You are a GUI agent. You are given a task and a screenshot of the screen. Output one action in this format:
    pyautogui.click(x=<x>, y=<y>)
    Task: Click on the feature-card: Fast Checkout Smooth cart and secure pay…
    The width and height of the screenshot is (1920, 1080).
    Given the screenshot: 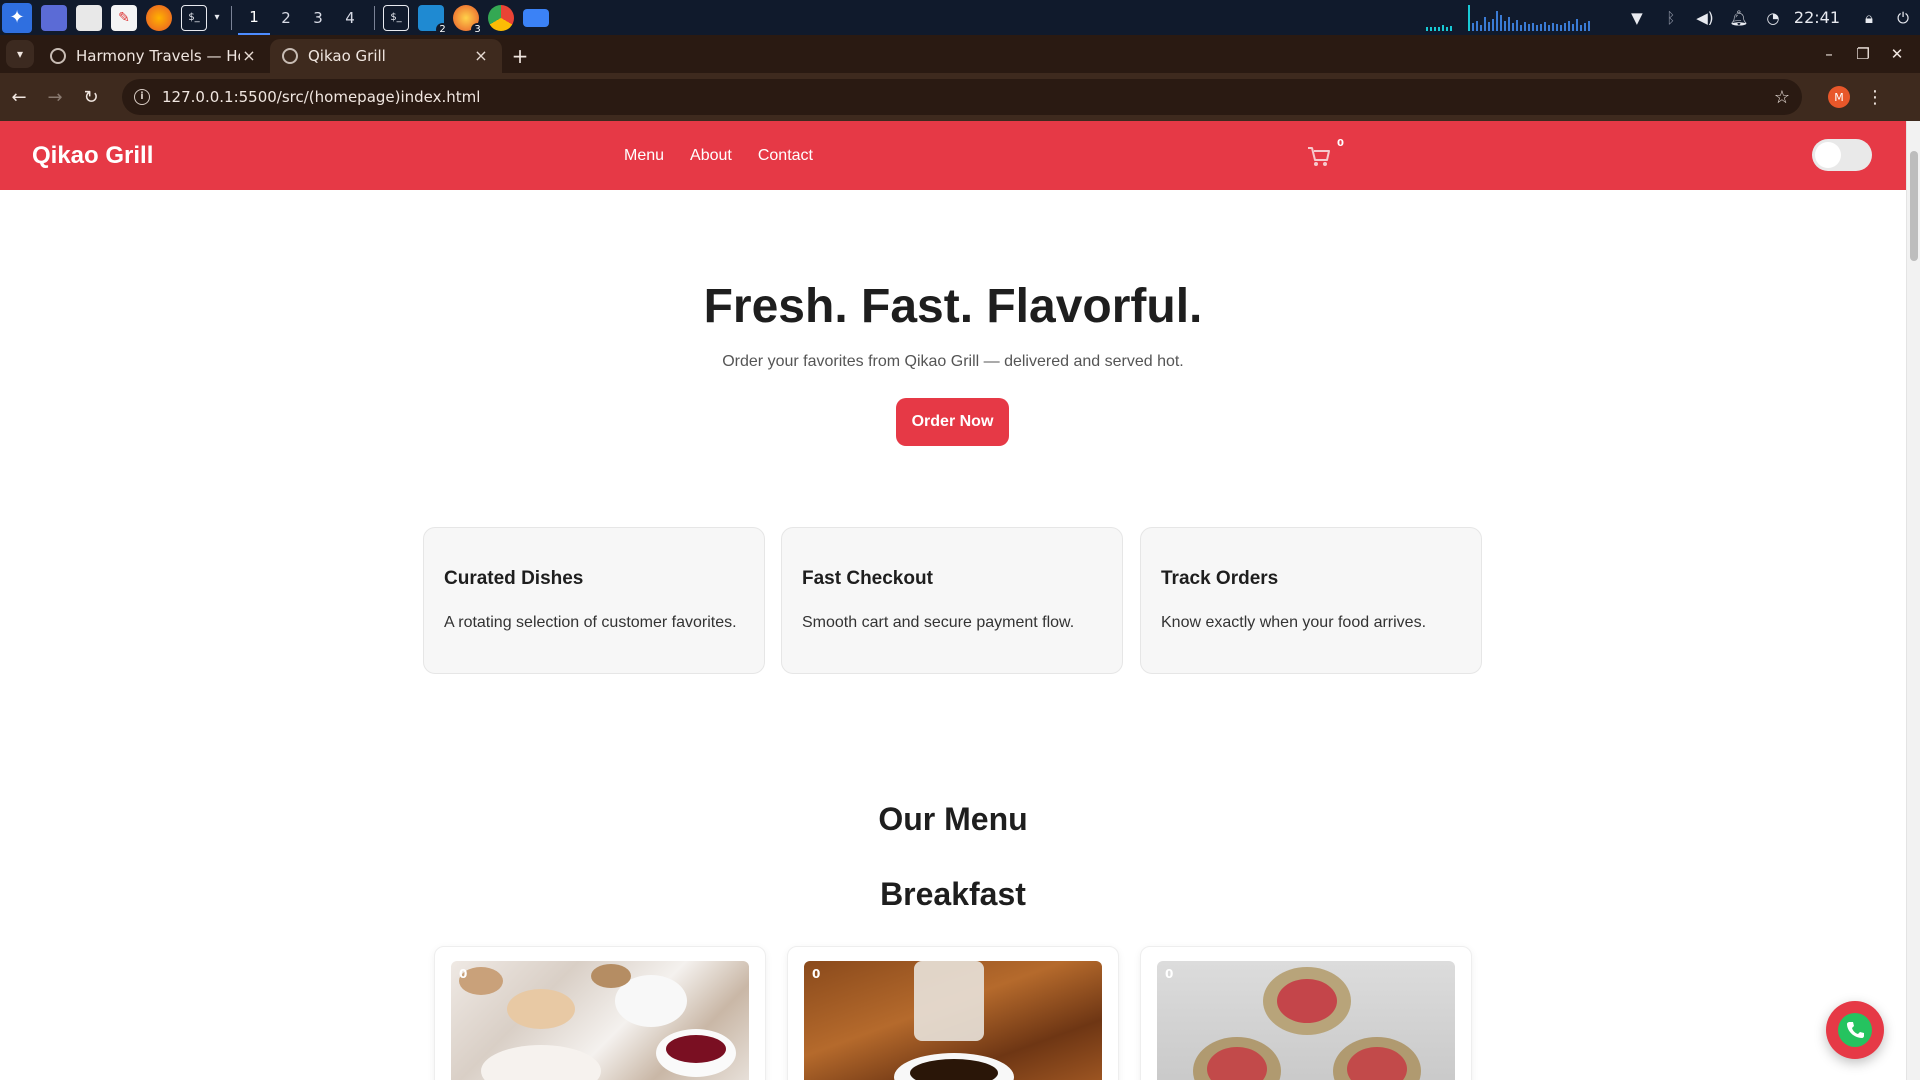 What is the action you would take?
    pyautogui.click(x=952, y=600)
    